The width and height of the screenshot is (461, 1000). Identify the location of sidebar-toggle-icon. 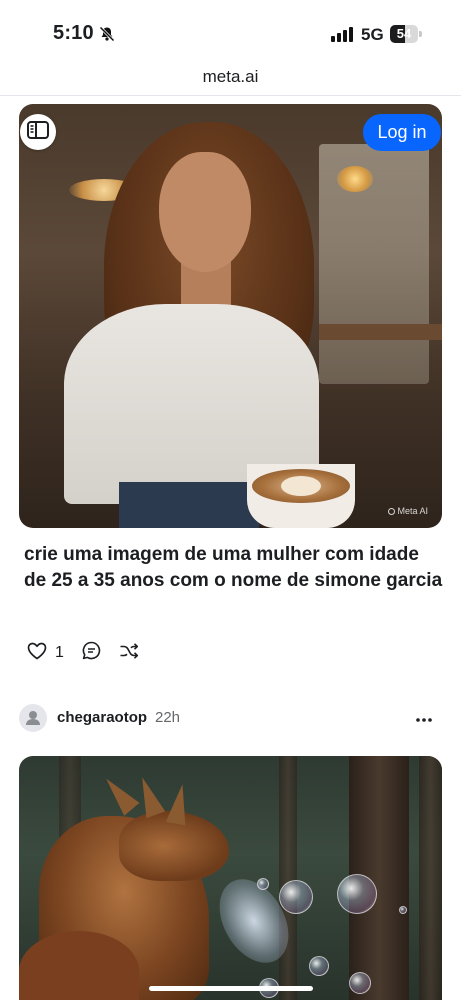
(38, 132).